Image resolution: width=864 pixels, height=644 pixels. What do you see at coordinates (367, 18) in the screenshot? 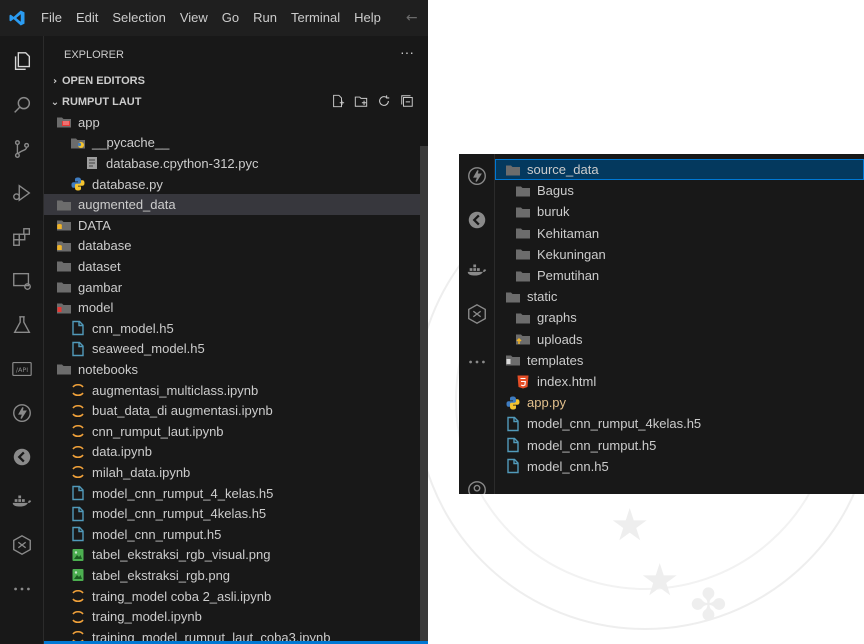
I see `menu-help: Help` at bounding box center [367, 18].